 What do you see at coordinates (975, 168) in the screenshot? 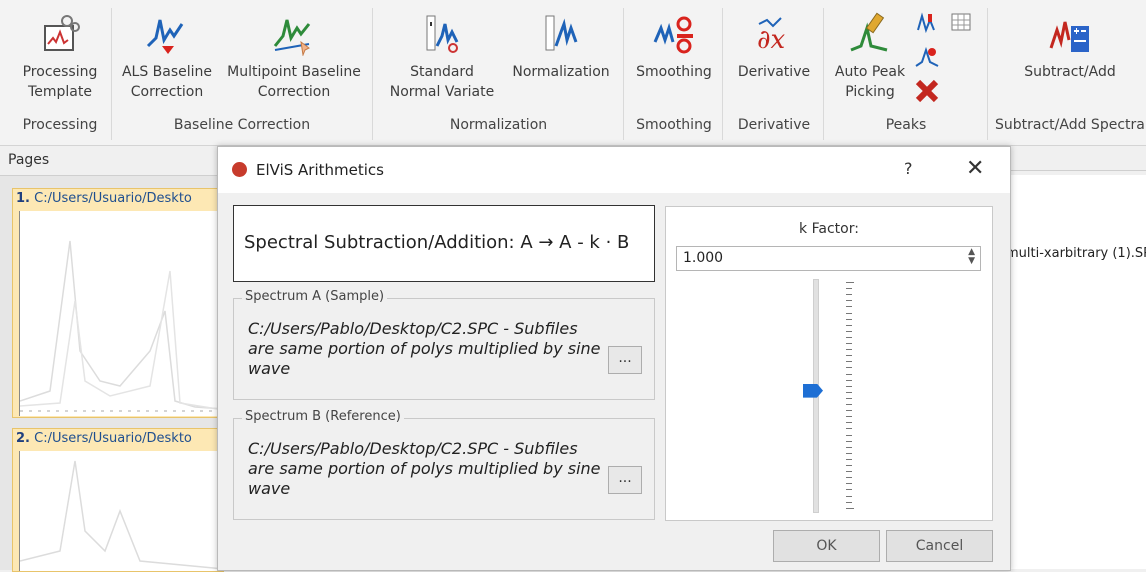
I see `close-button: ✕` at bounding box center [975, 168].